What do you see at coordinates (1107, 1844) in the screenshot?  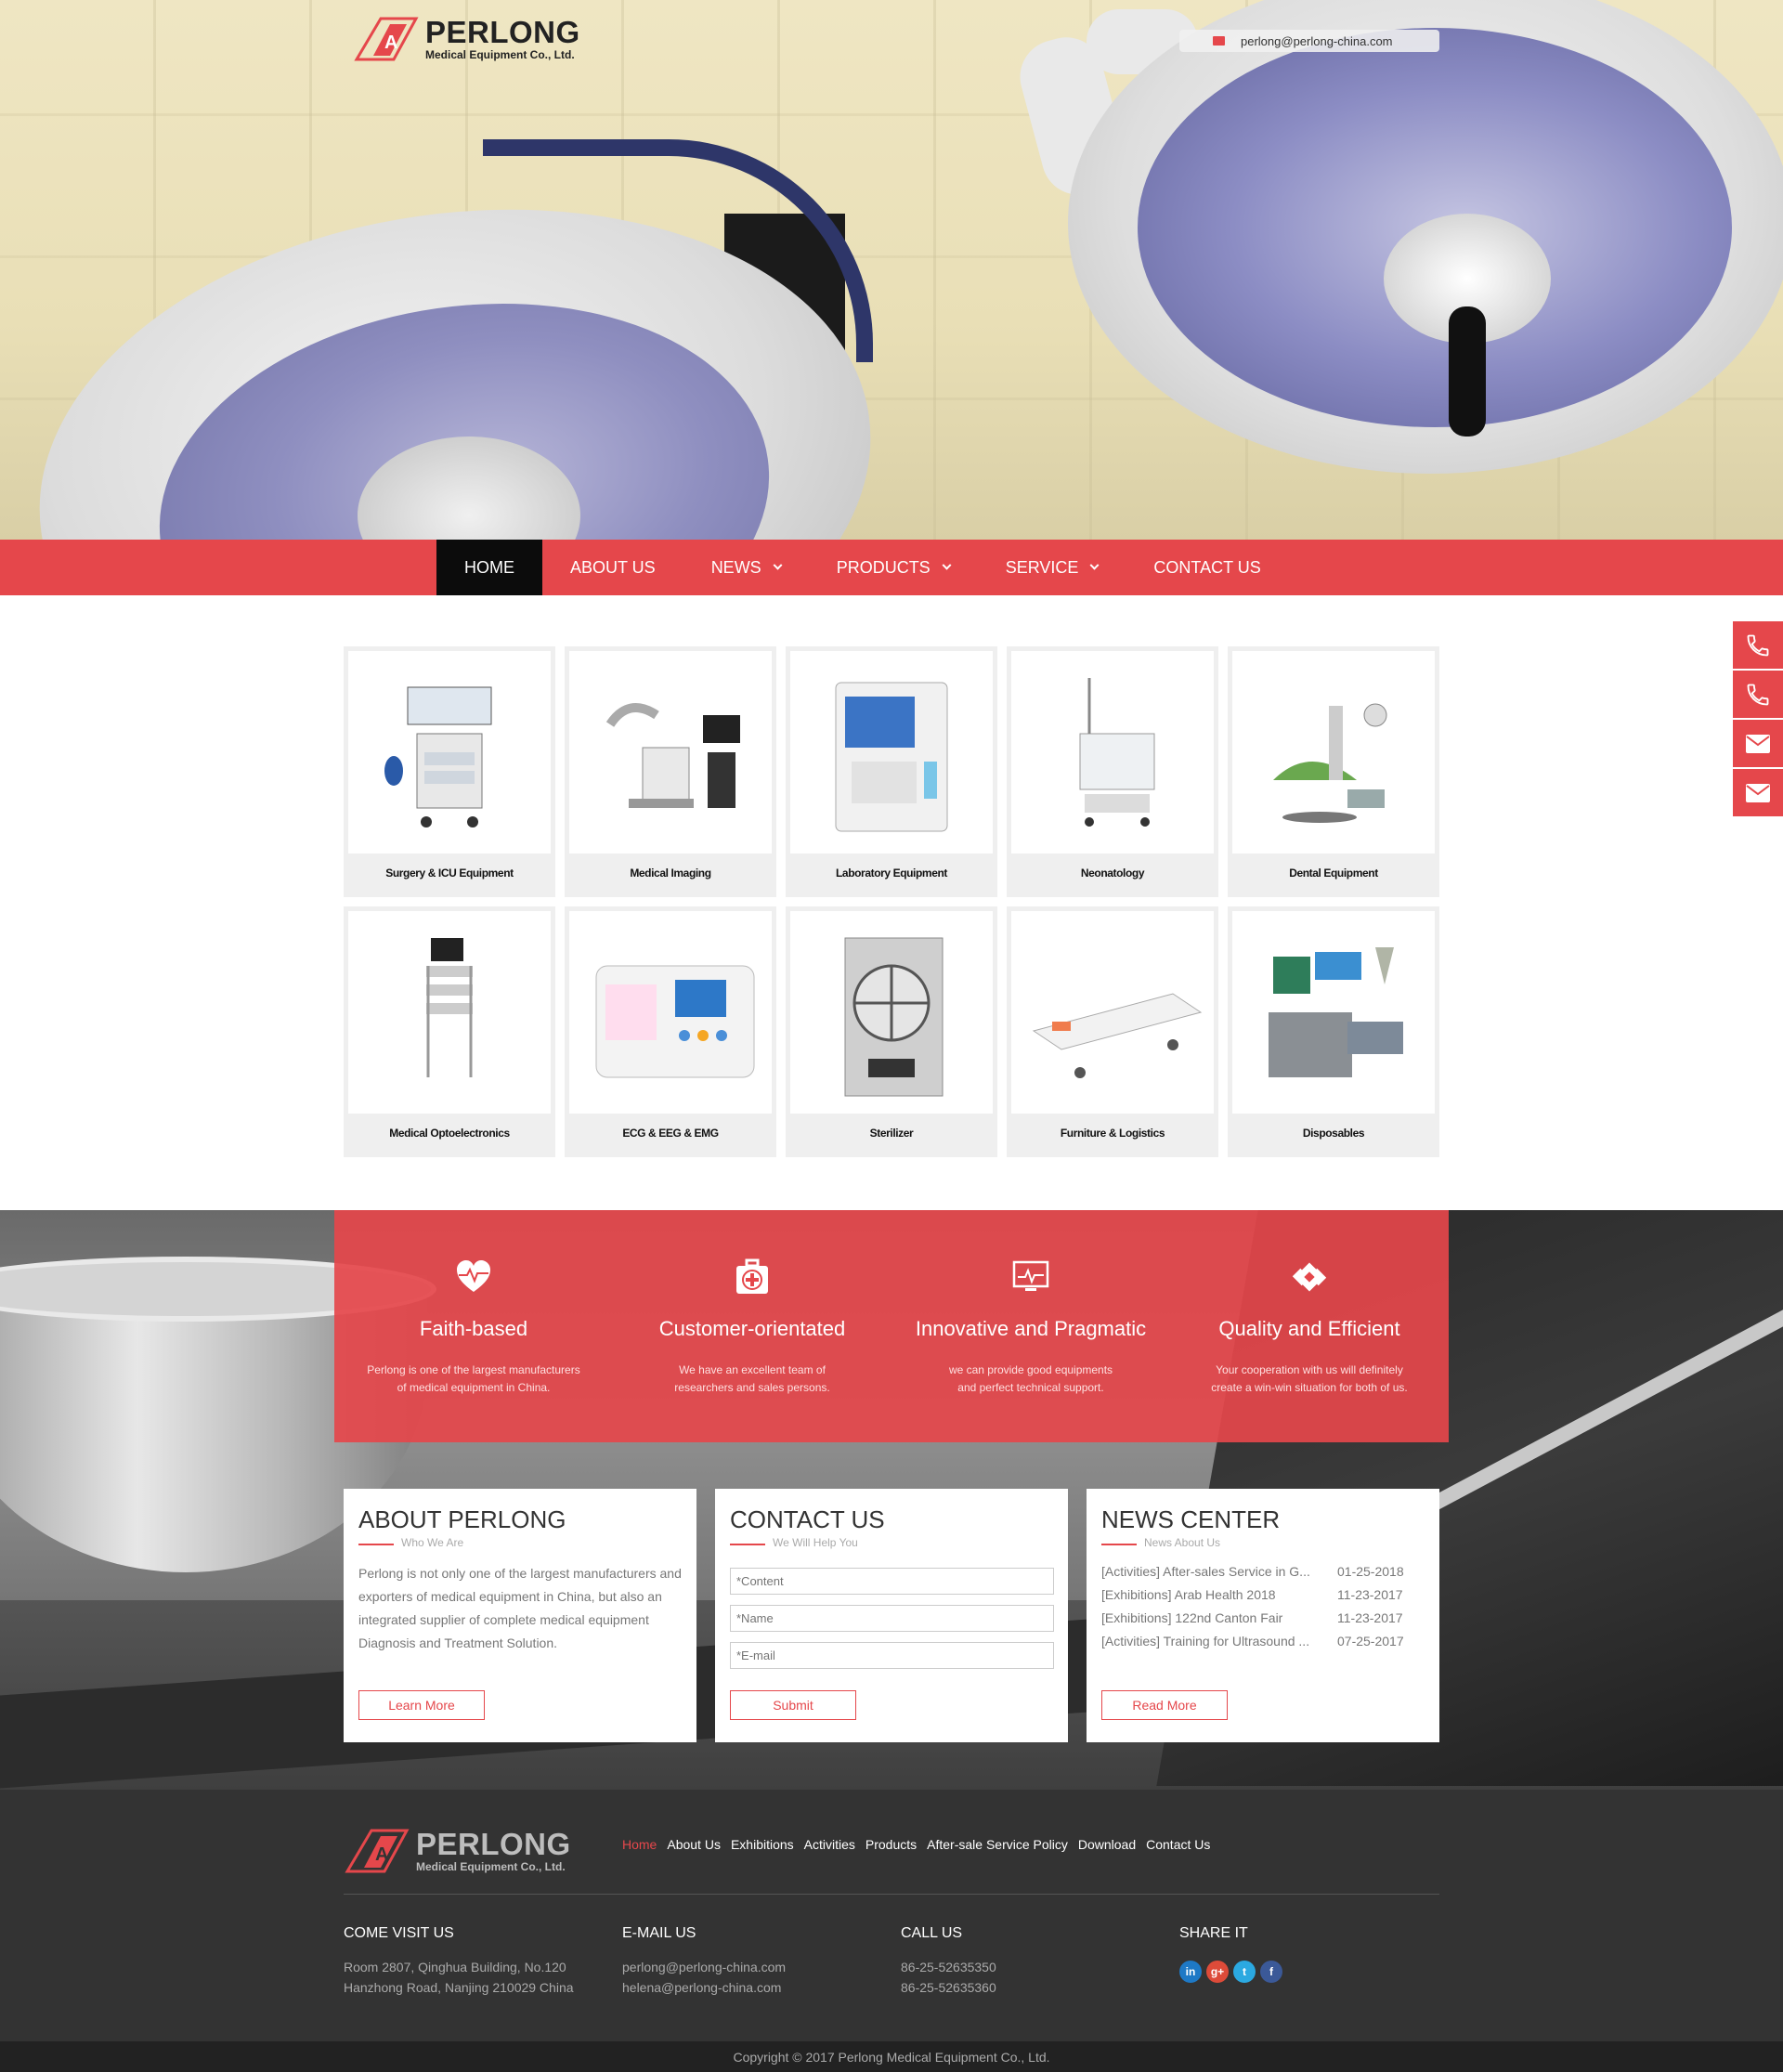 I see `footer-link-download: Download` at bounding box center [1107, 1844].